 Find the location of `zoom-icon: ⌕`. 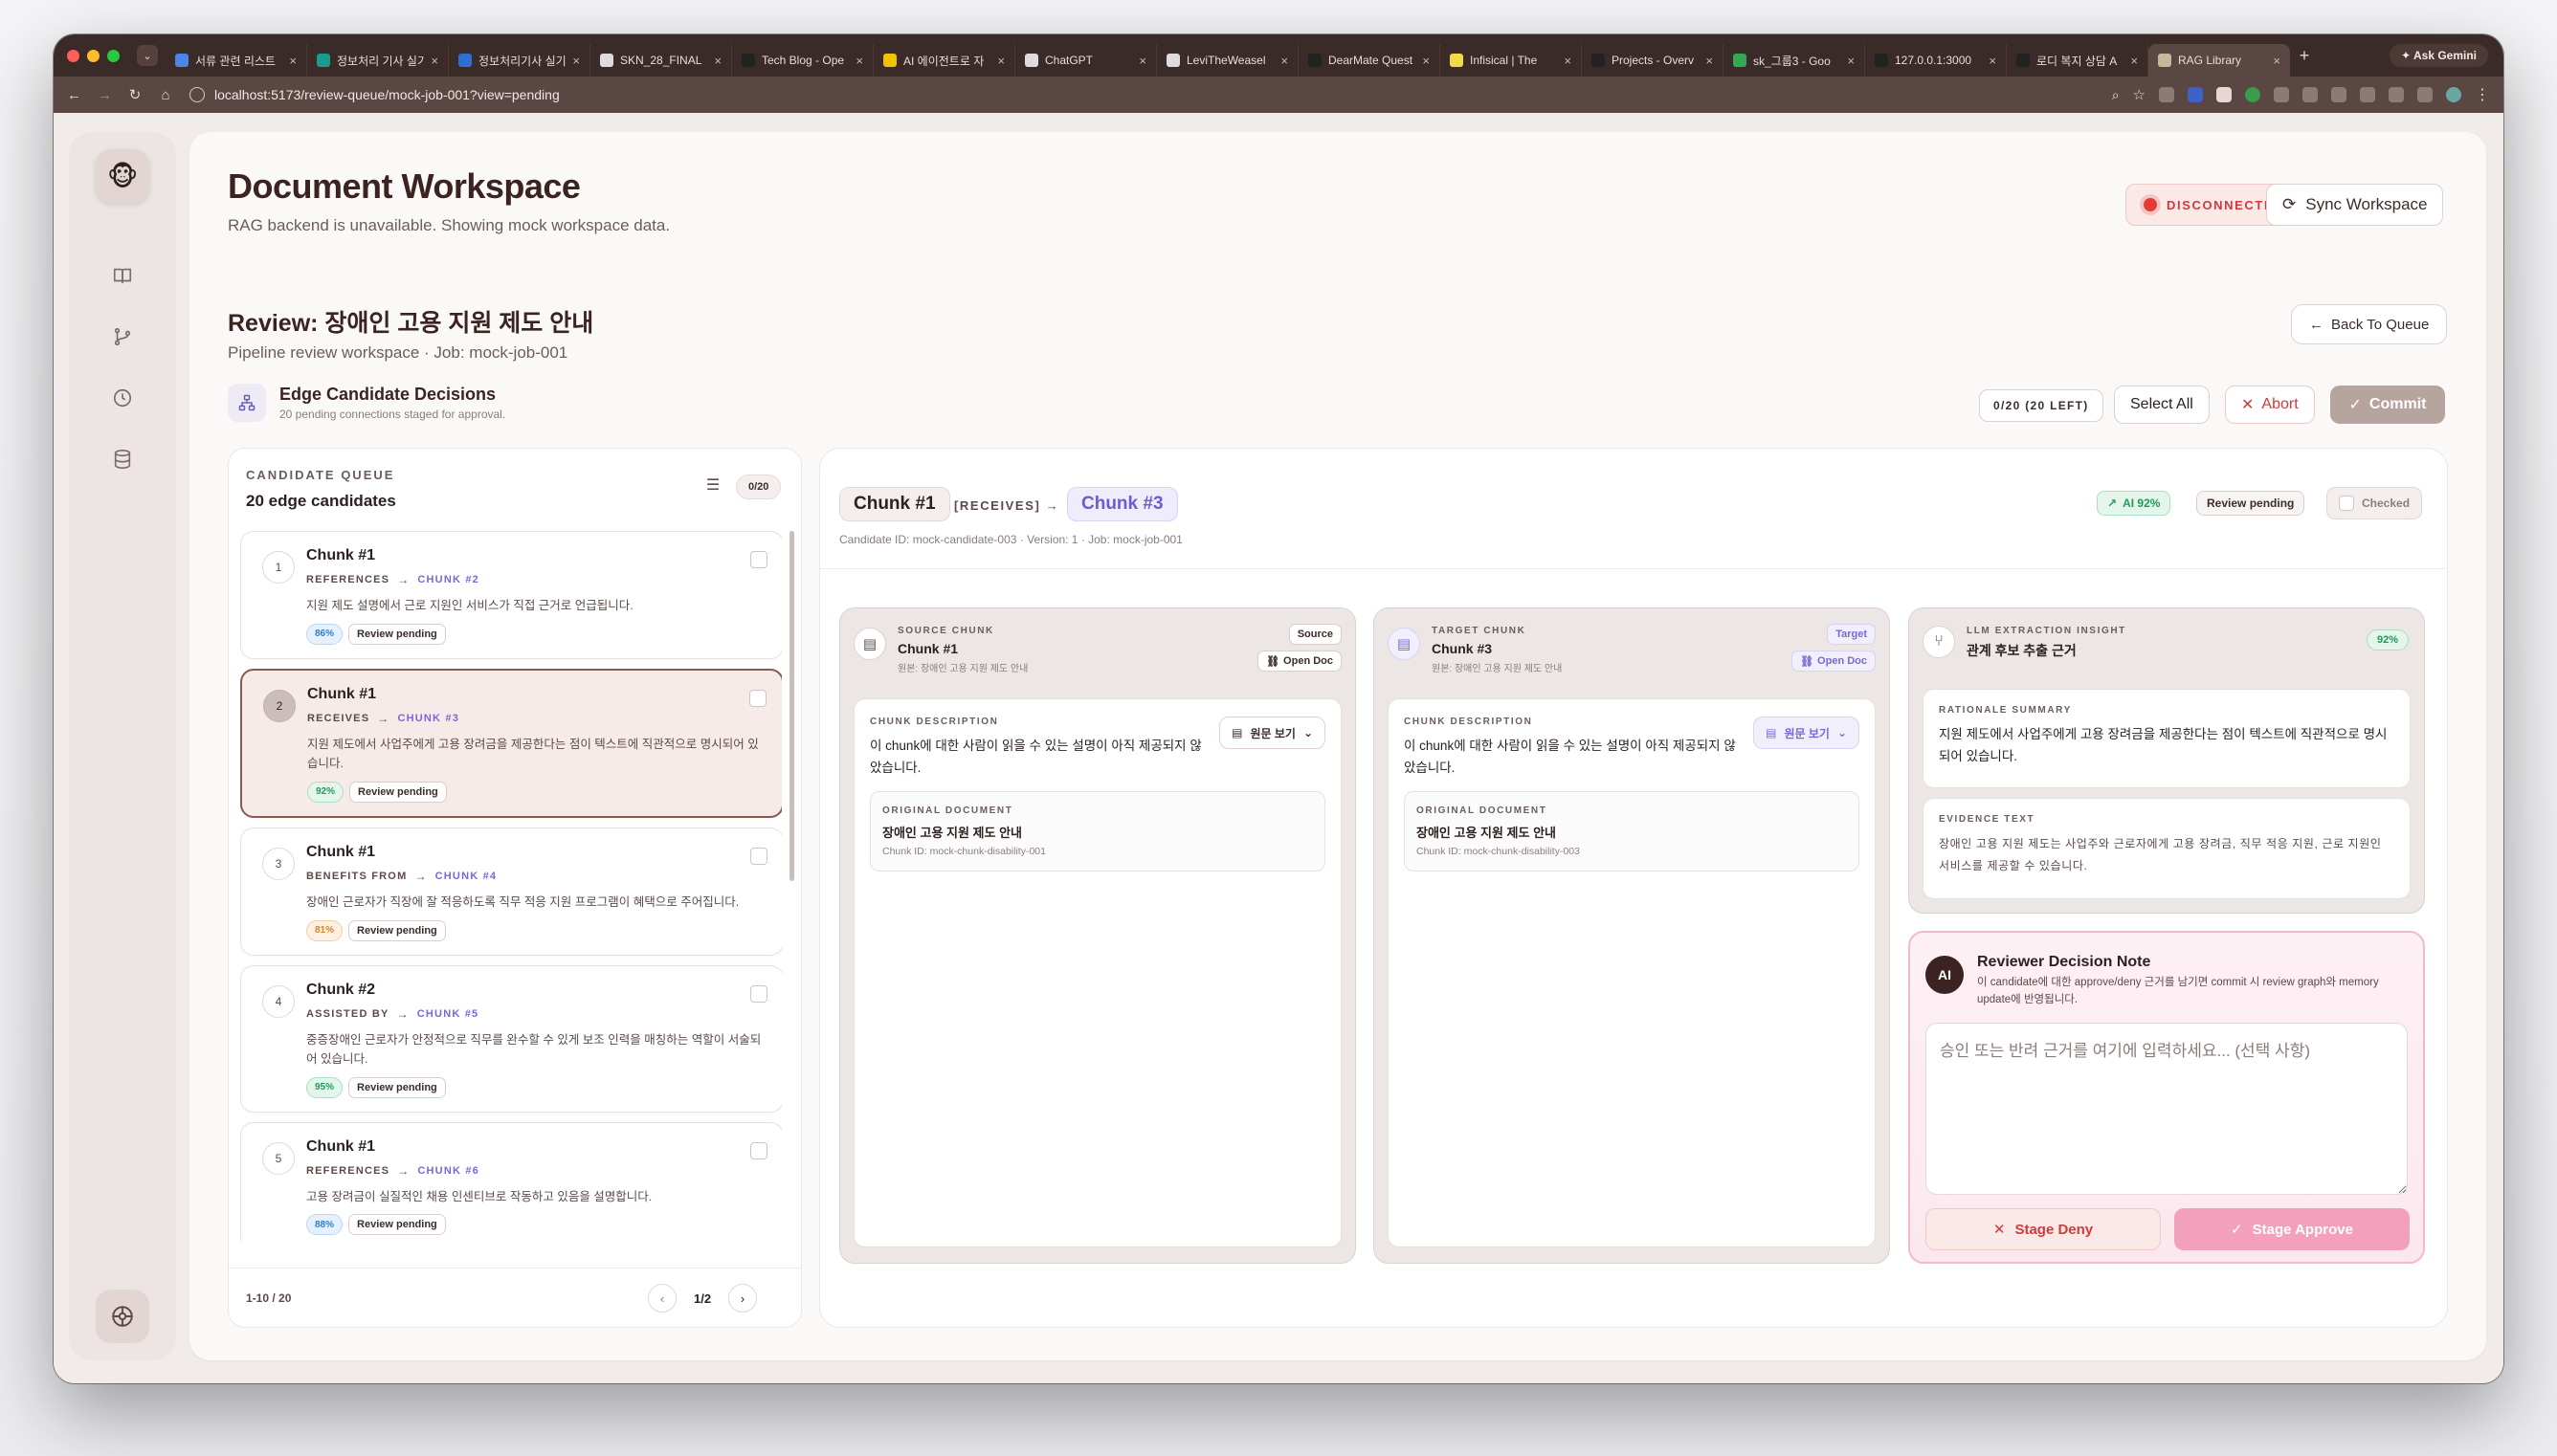

zoom-icon: ⌕ is located at coordinates (2116, 95).